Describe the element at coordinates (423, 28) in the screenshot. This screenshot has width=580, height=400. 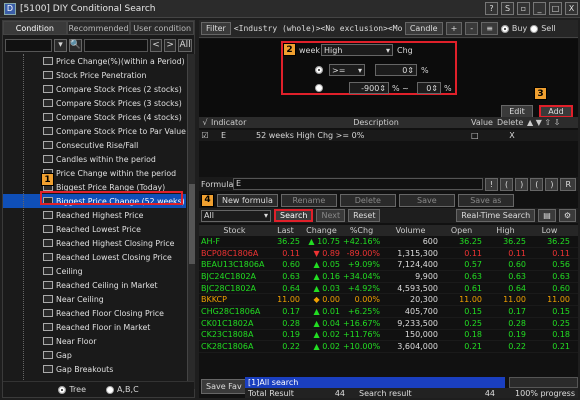
I see `candle-button: Candle` at that location.